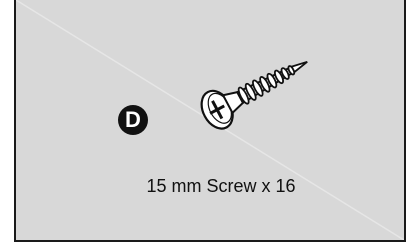 Image resolution: width=411 pixels, height=242 pixels. Describe the element at coordinates (254, 95) in the screenshot. I see `screw-icon` at that location.